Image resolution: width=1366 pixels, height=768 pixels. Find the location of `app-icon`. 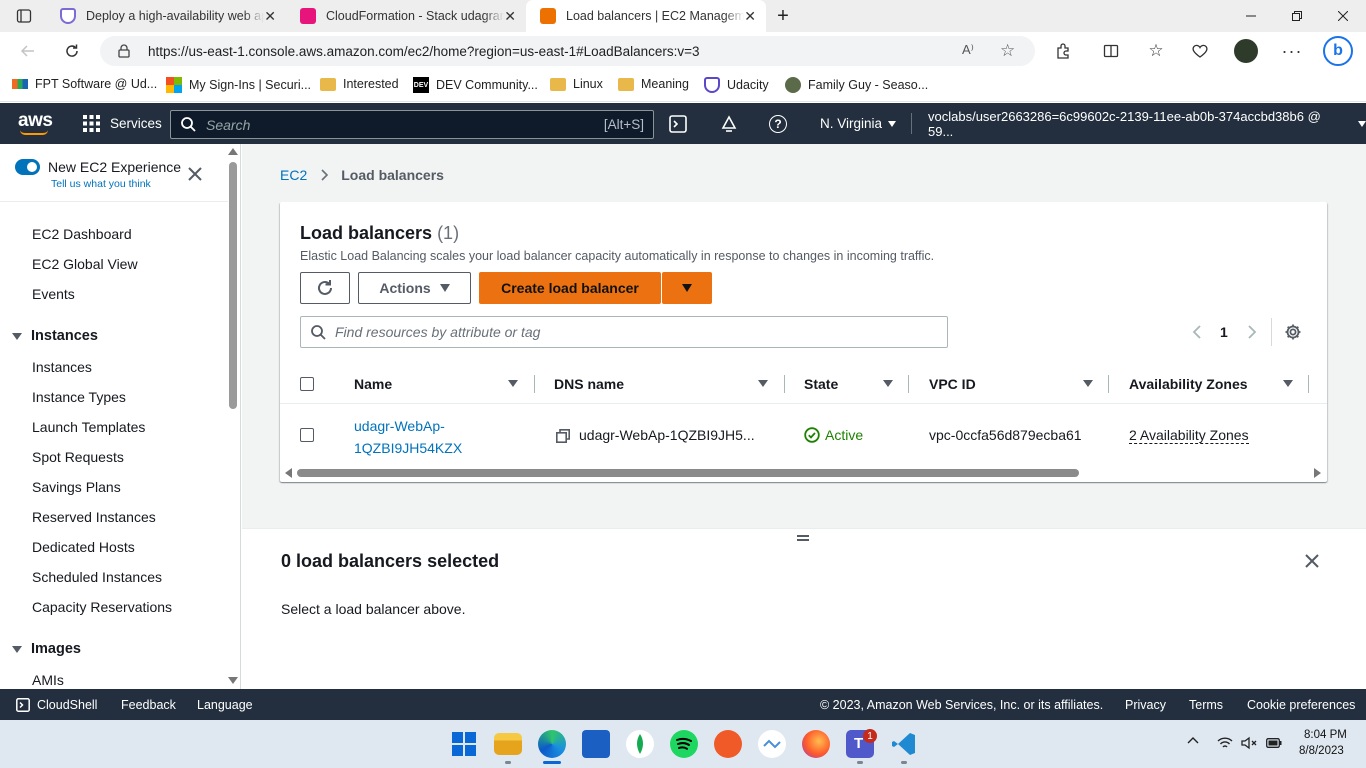

app-icon is located at coordinates (772, 744).